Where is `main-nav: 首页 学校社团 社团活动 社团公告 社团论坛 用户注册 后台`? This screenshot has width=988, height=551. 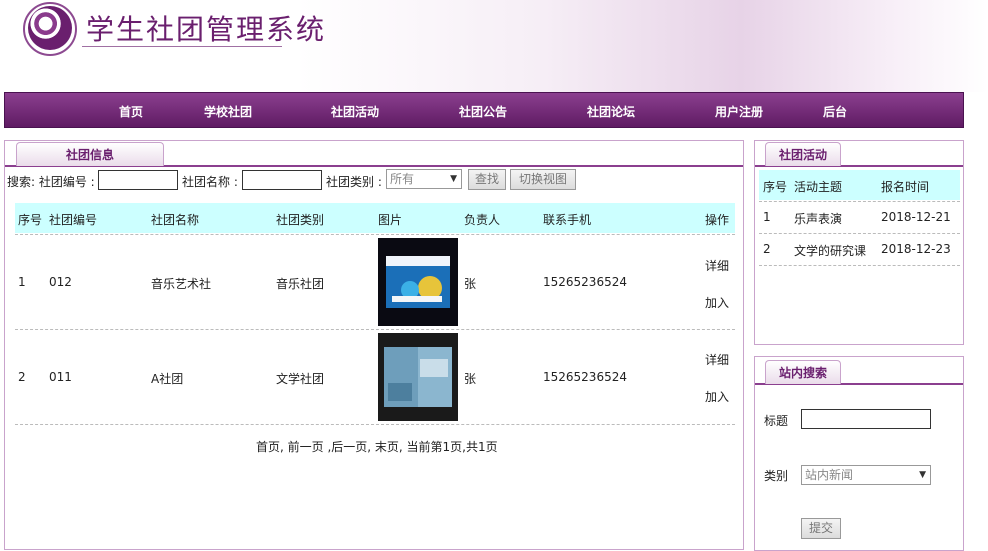
main-nav: 首页 学校社团 社团活动 社团公告 社团论坛 用户注册 后台 is located at coordinates (484, 110).